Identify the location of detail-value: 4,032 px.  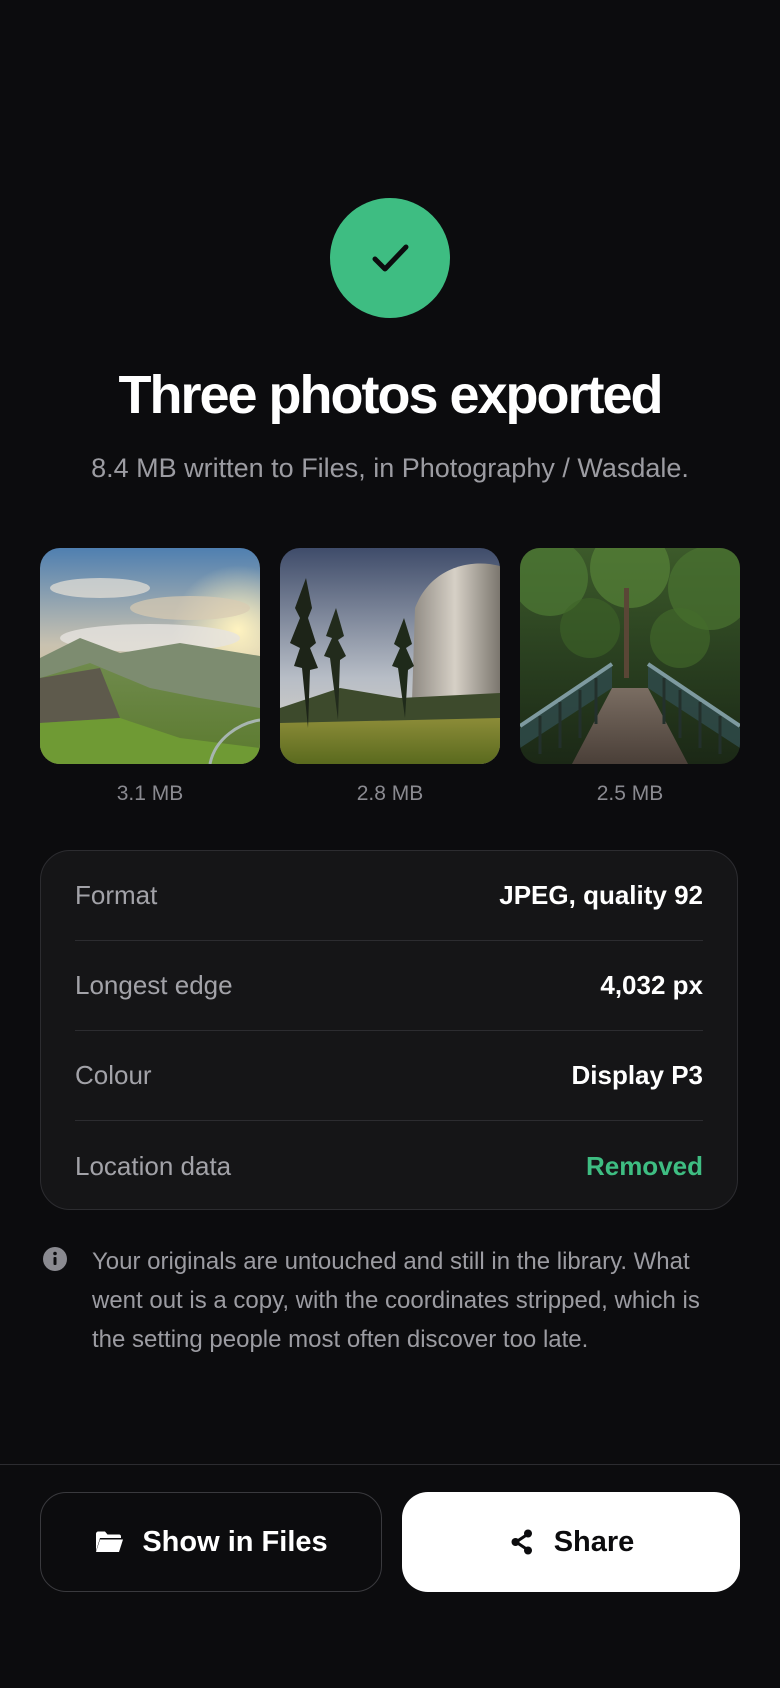
(651, 985).